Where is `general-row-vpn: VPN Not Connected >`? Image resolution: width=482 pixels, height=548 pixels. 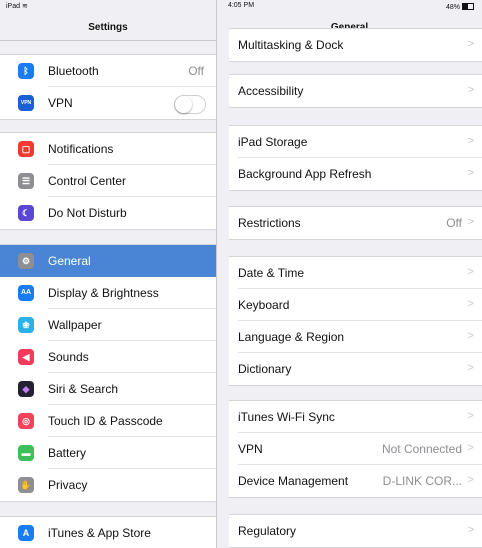 general-row-vpn: VPN Not Connected > is located at coordinates (355, 449).